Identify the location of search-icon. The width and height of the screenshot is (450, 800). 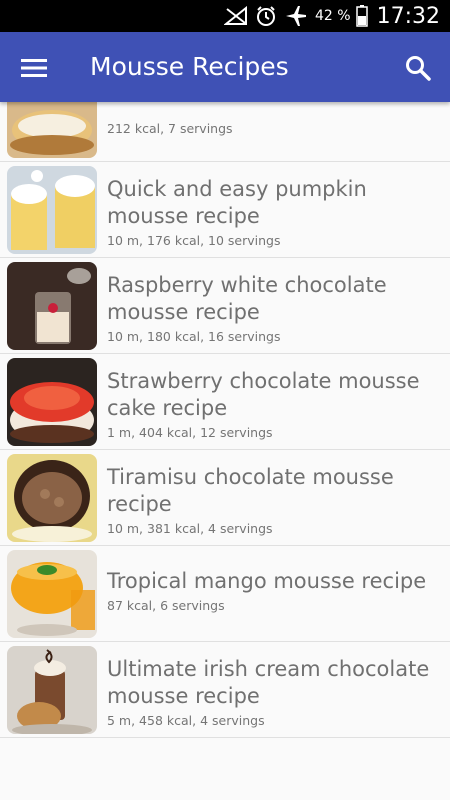
(418, 68).